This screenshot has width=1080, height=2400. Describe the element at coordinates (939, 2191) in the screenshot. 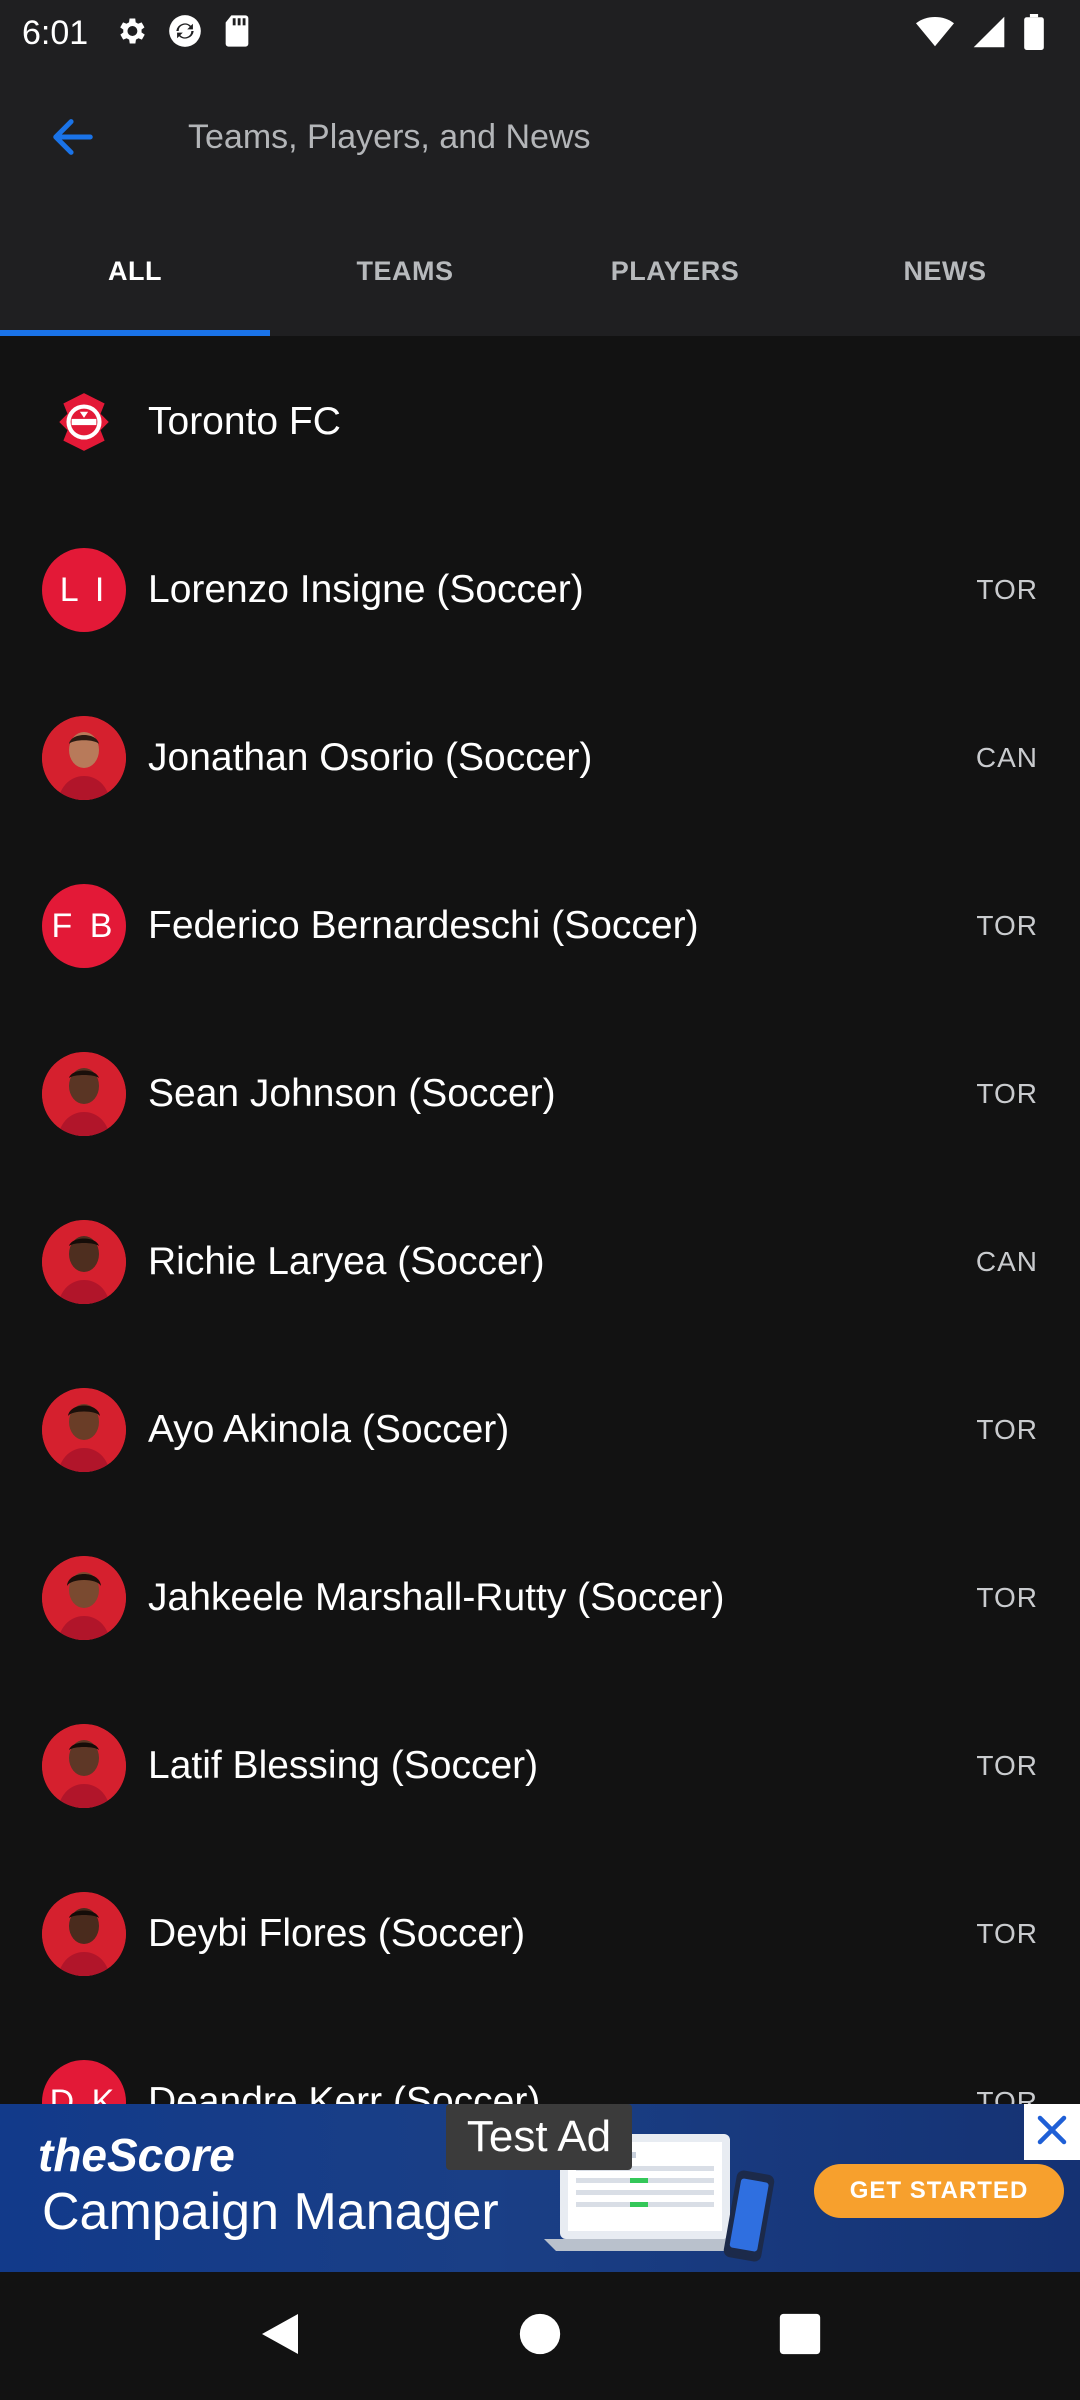

I see `ad-get-started-button: GET STARTED` at that location.